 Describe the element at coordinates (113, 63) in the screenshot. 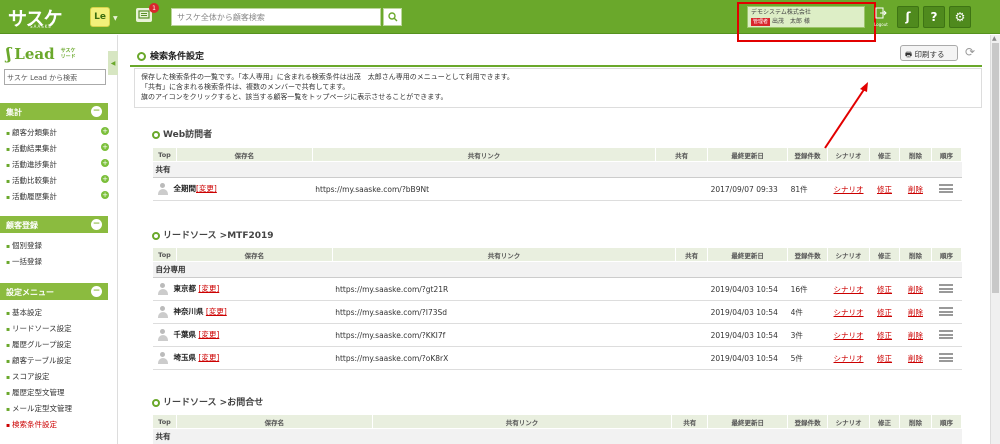

I see `sidebar-collapse-button: ◀` at that location.